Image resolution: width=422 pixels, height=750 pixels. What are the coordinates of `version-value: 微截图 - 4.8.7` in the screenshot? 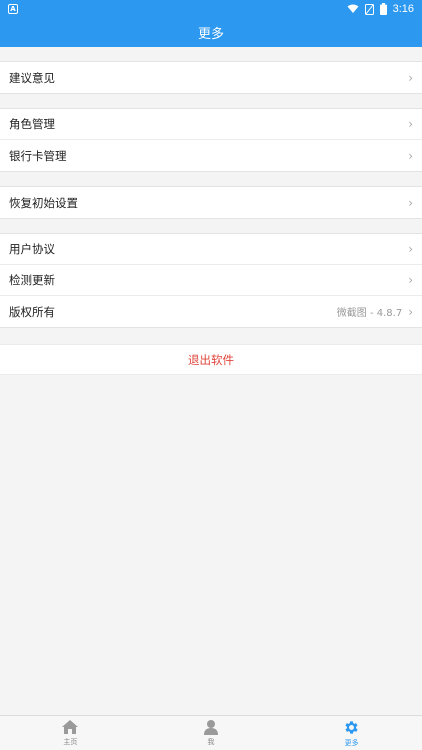 It's located at (369, 313).